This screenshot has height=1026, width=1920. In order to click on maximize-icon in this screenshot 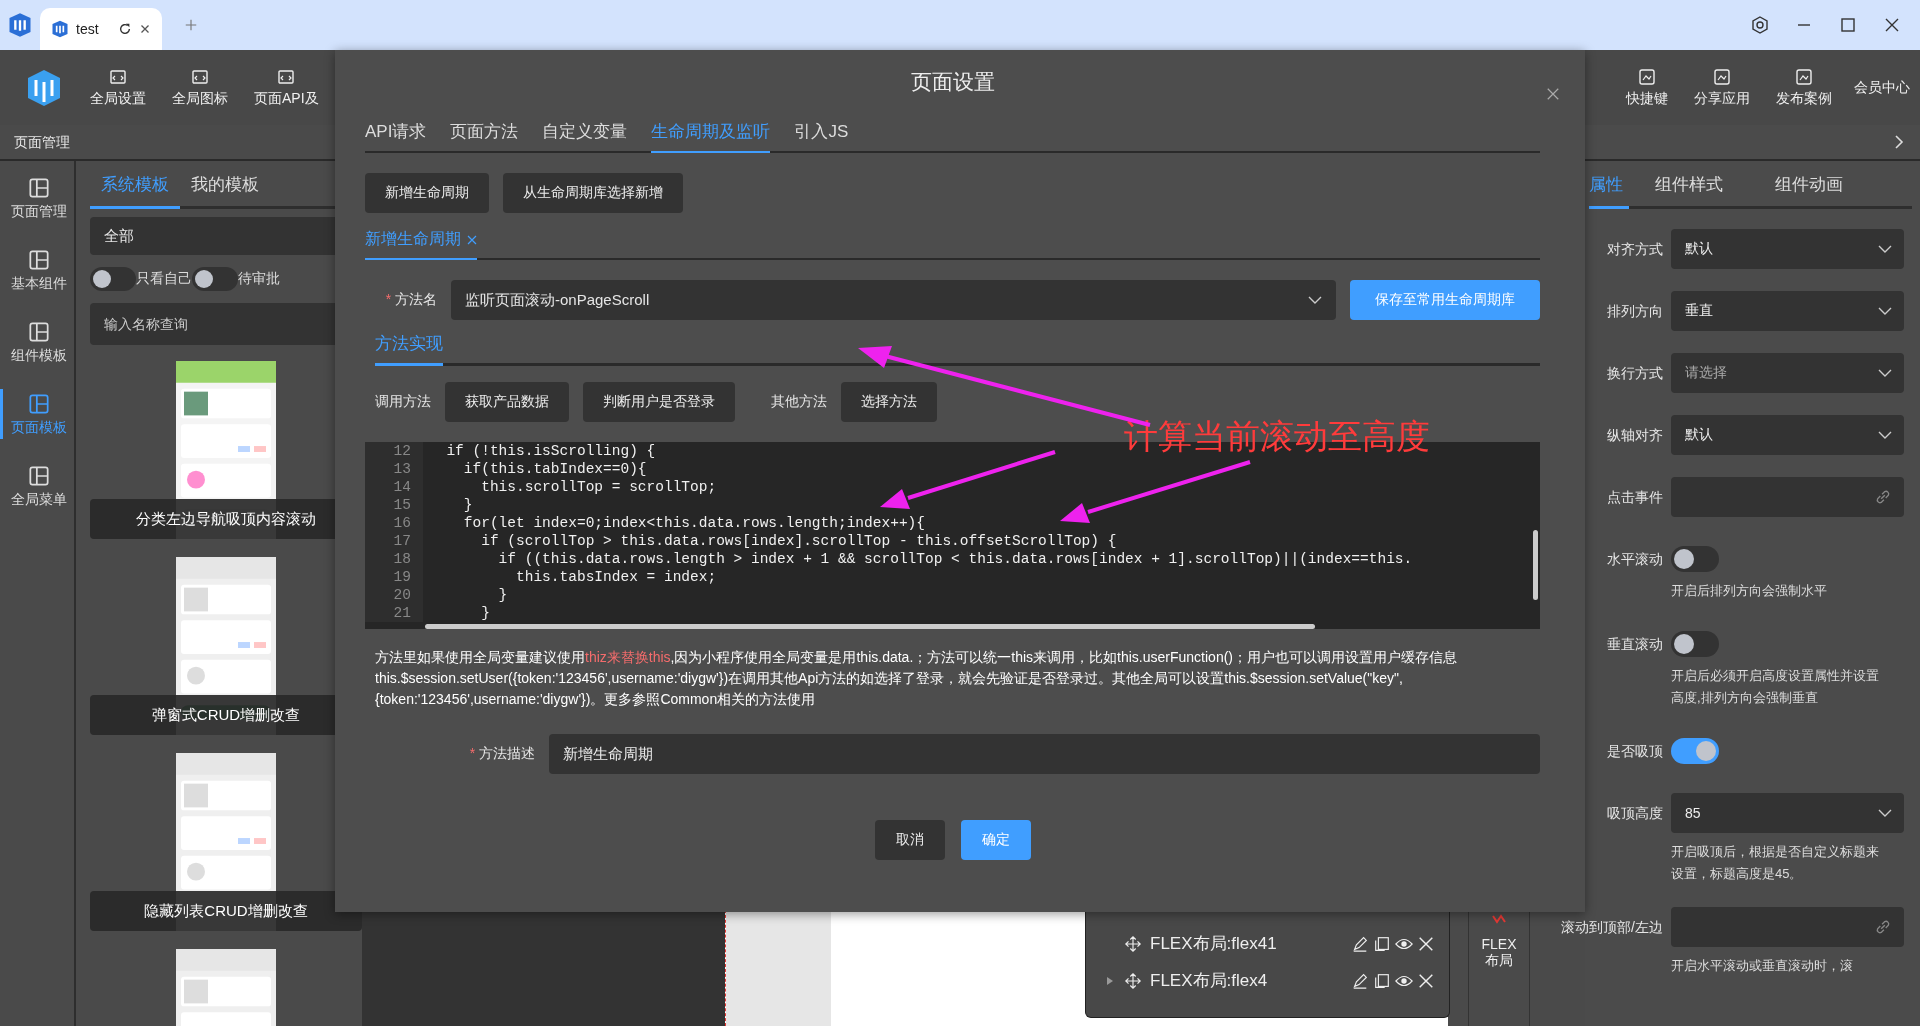, I will do `click(1848, 25)`.